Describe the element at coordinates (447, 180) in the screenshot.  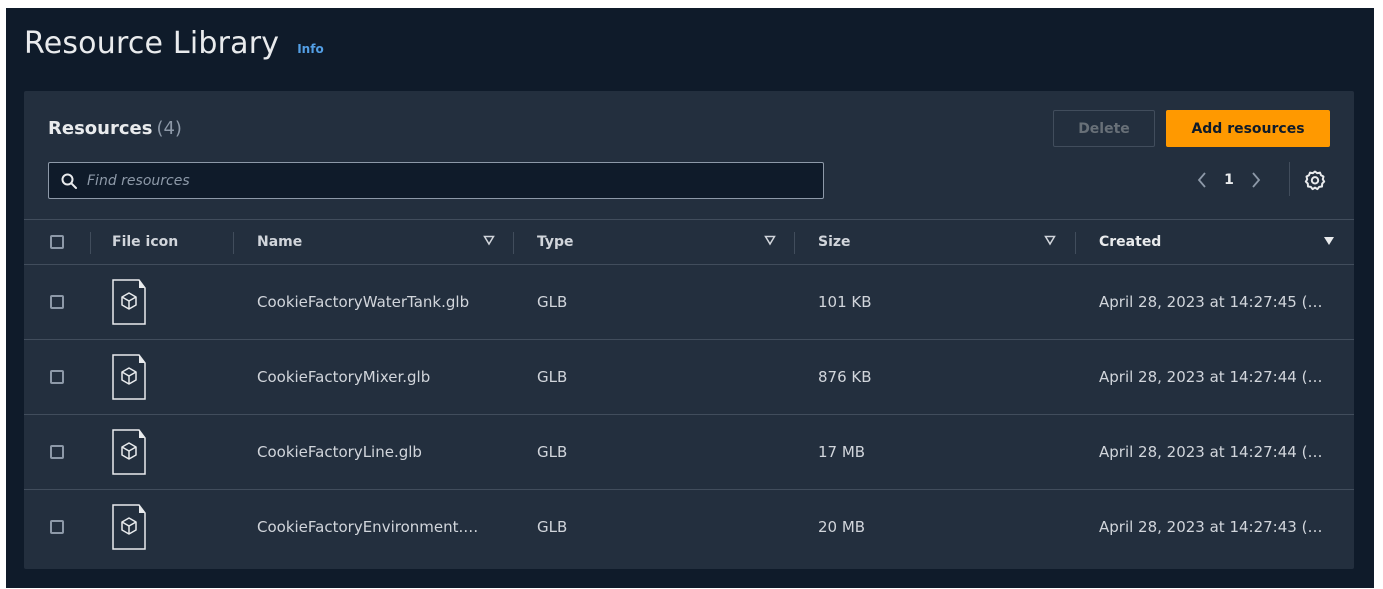
I see `search-input` at that location.